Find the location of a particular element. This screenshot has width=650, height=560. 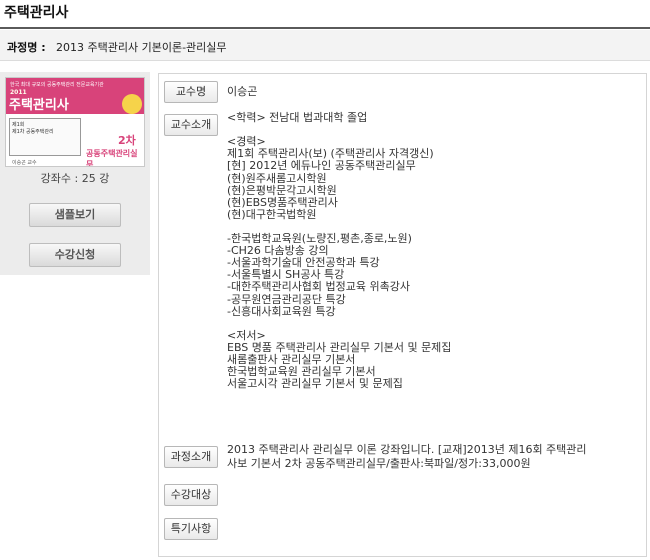

professor-intro-line: -공무원연금관리공단 특강 is located at coordinates (286, 299).